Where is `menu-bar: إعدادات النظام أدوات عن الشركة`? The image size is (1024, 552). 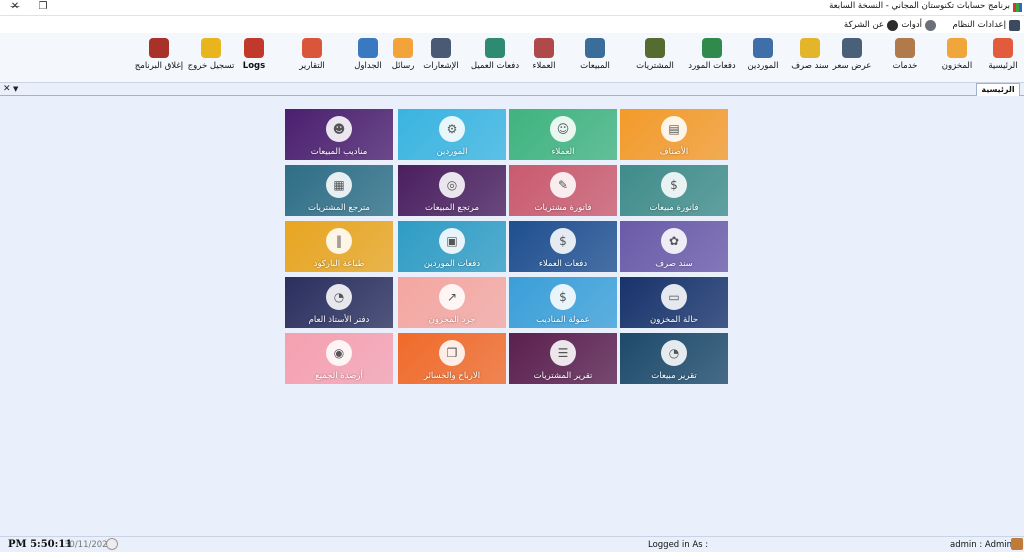
menu-bar: إعدادات النظام أدوات عن الشركة is located at coordinates (512, 24).